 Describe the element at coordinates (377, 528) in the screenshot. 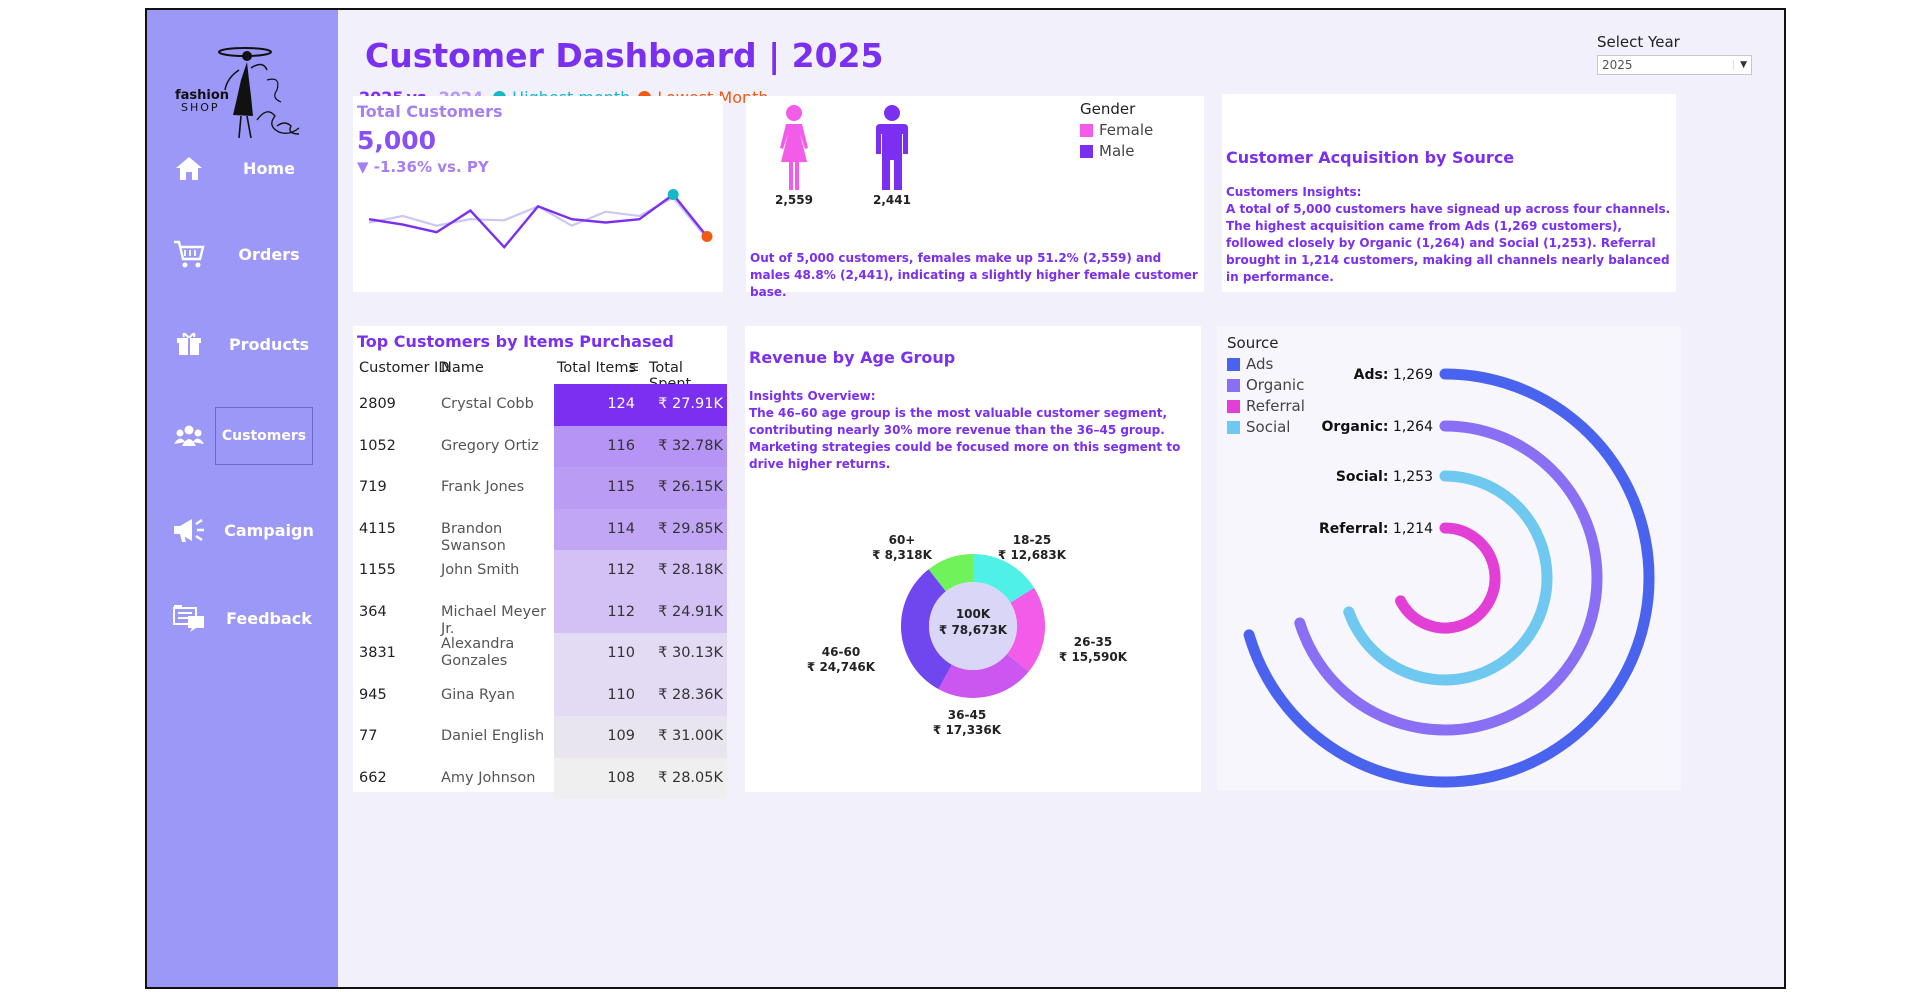

I see `customer-id-cell: 4115` at that location.